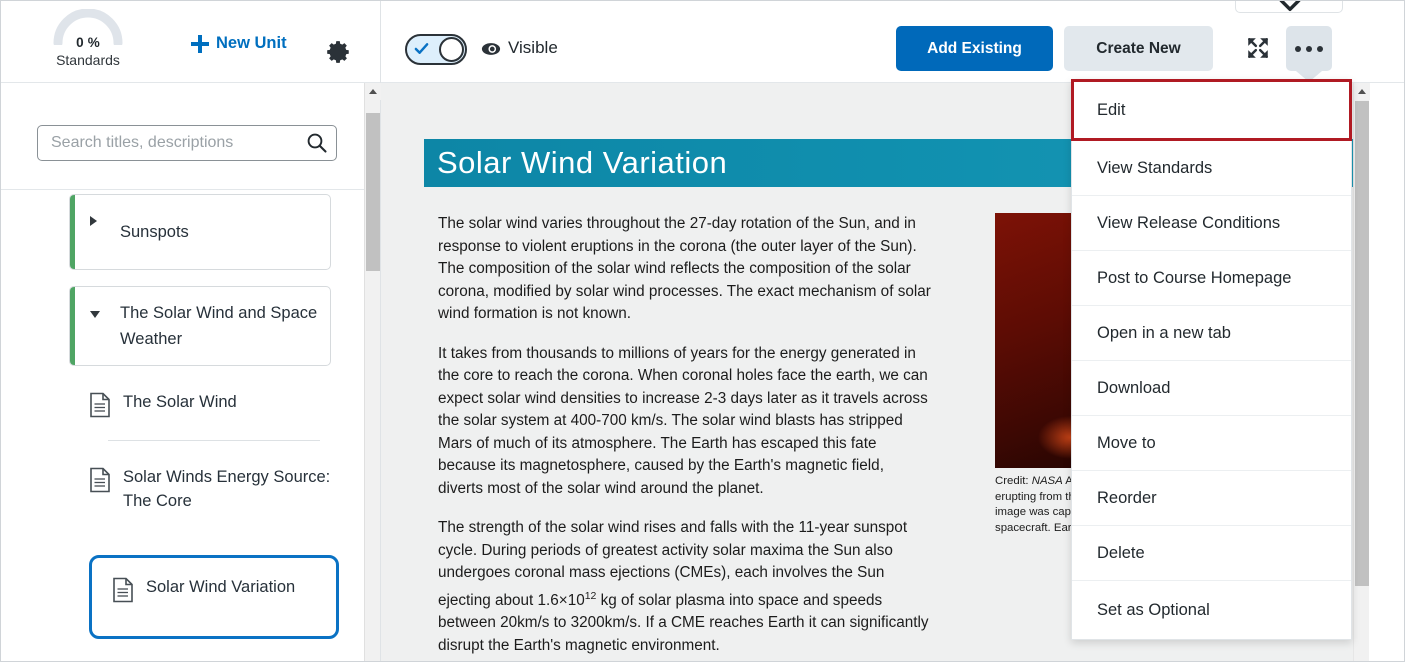 This screenshot has height=662, width=1405. I want to click on menu-item-post-to-course-homepage: Post to Course Homepage, so click(1211, 278).